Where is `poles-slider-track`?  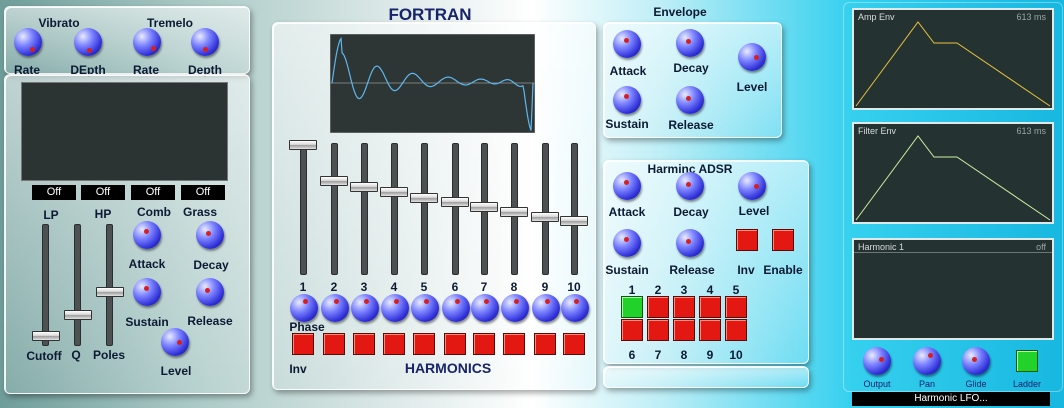 poles-slider-track is located at coordinates (109, 285).